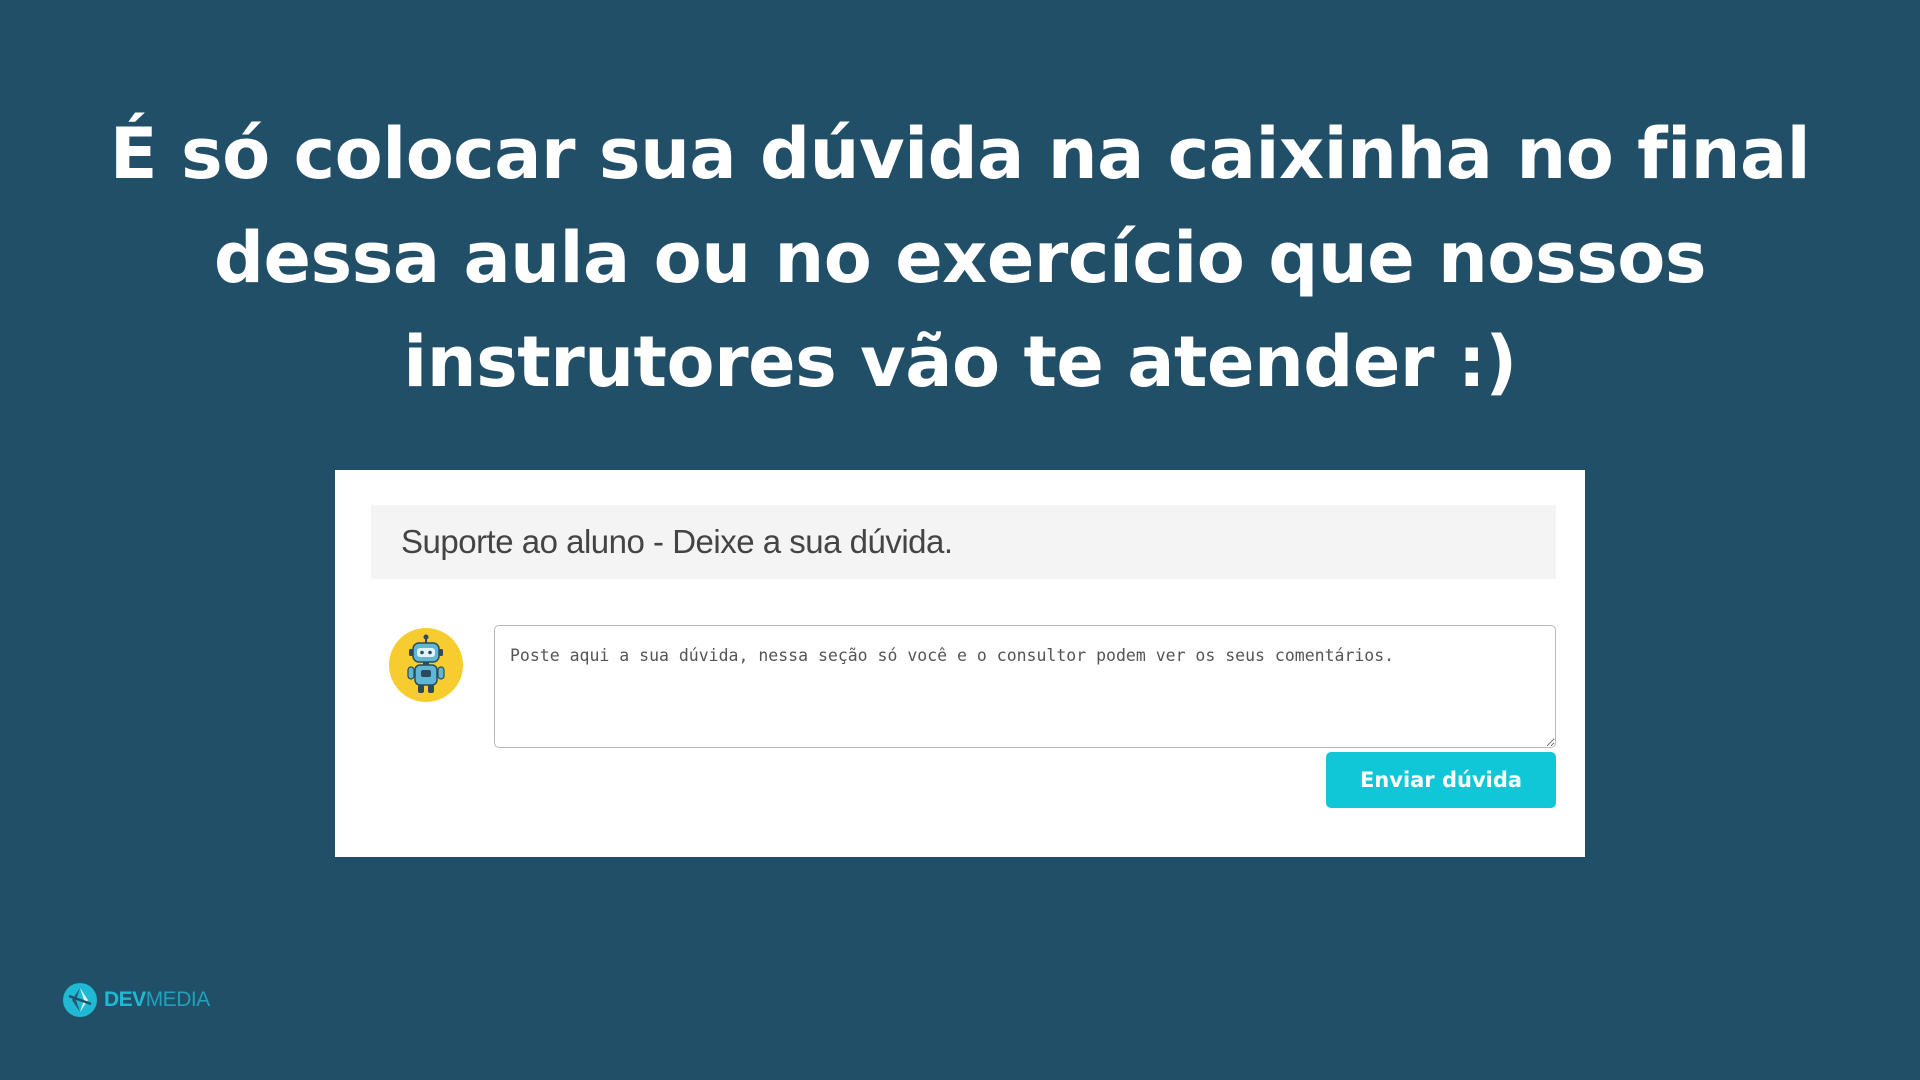 The image size is (1920, 1080). I want to click on support-card-title: Suporte ao aluno - Deixe a sua dúvida., so click(677, 541).